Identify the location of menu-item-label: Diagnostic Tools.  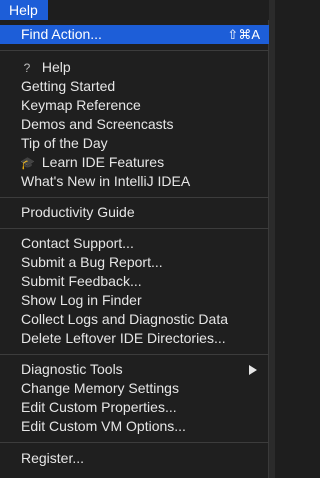
(72, 369).